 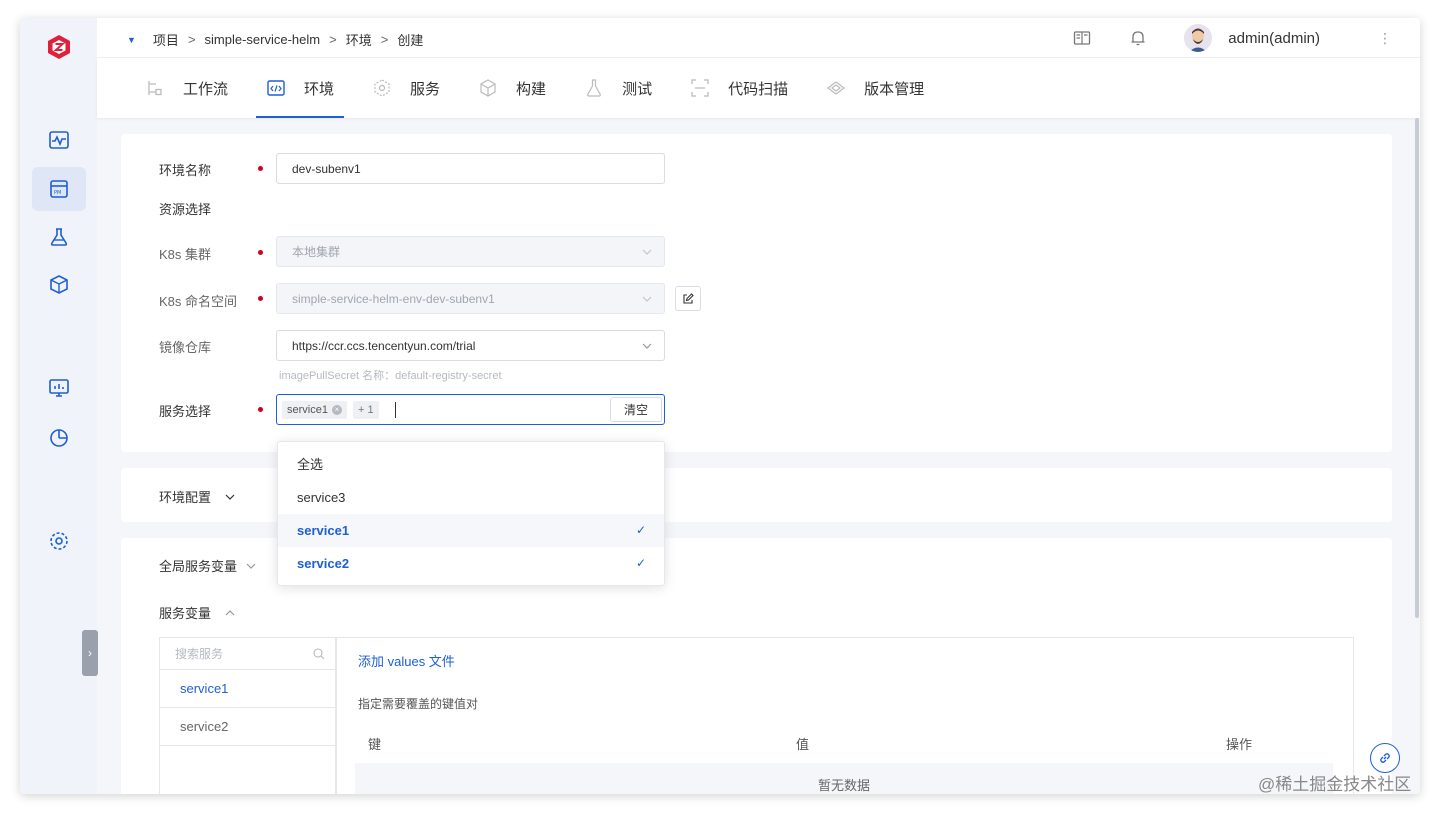 I want to click on tab-label: 代码扫描, so click(x=758, y=89).